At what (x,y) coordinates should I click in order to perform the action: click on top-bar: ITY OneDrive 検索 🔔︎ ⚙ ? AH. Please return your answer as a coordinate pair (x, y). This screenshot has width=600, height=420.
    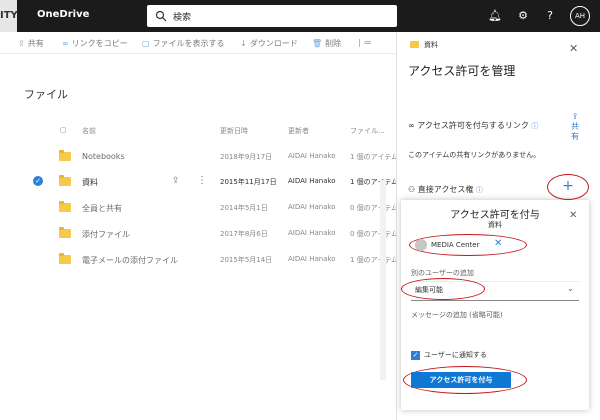
    Looking at the image, I should click on (300, 16).